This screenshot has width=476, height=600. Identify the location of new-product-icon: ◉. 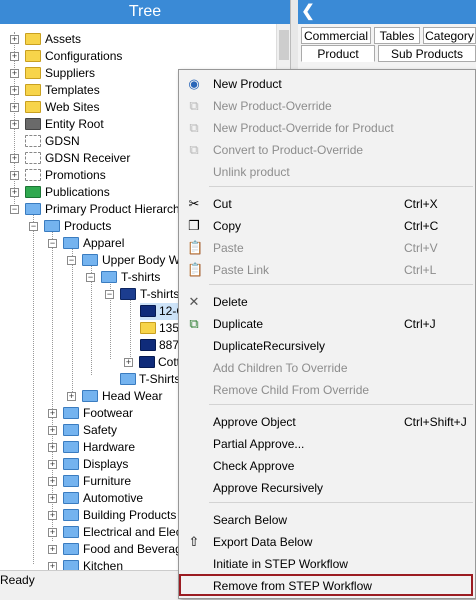
(194, 83).